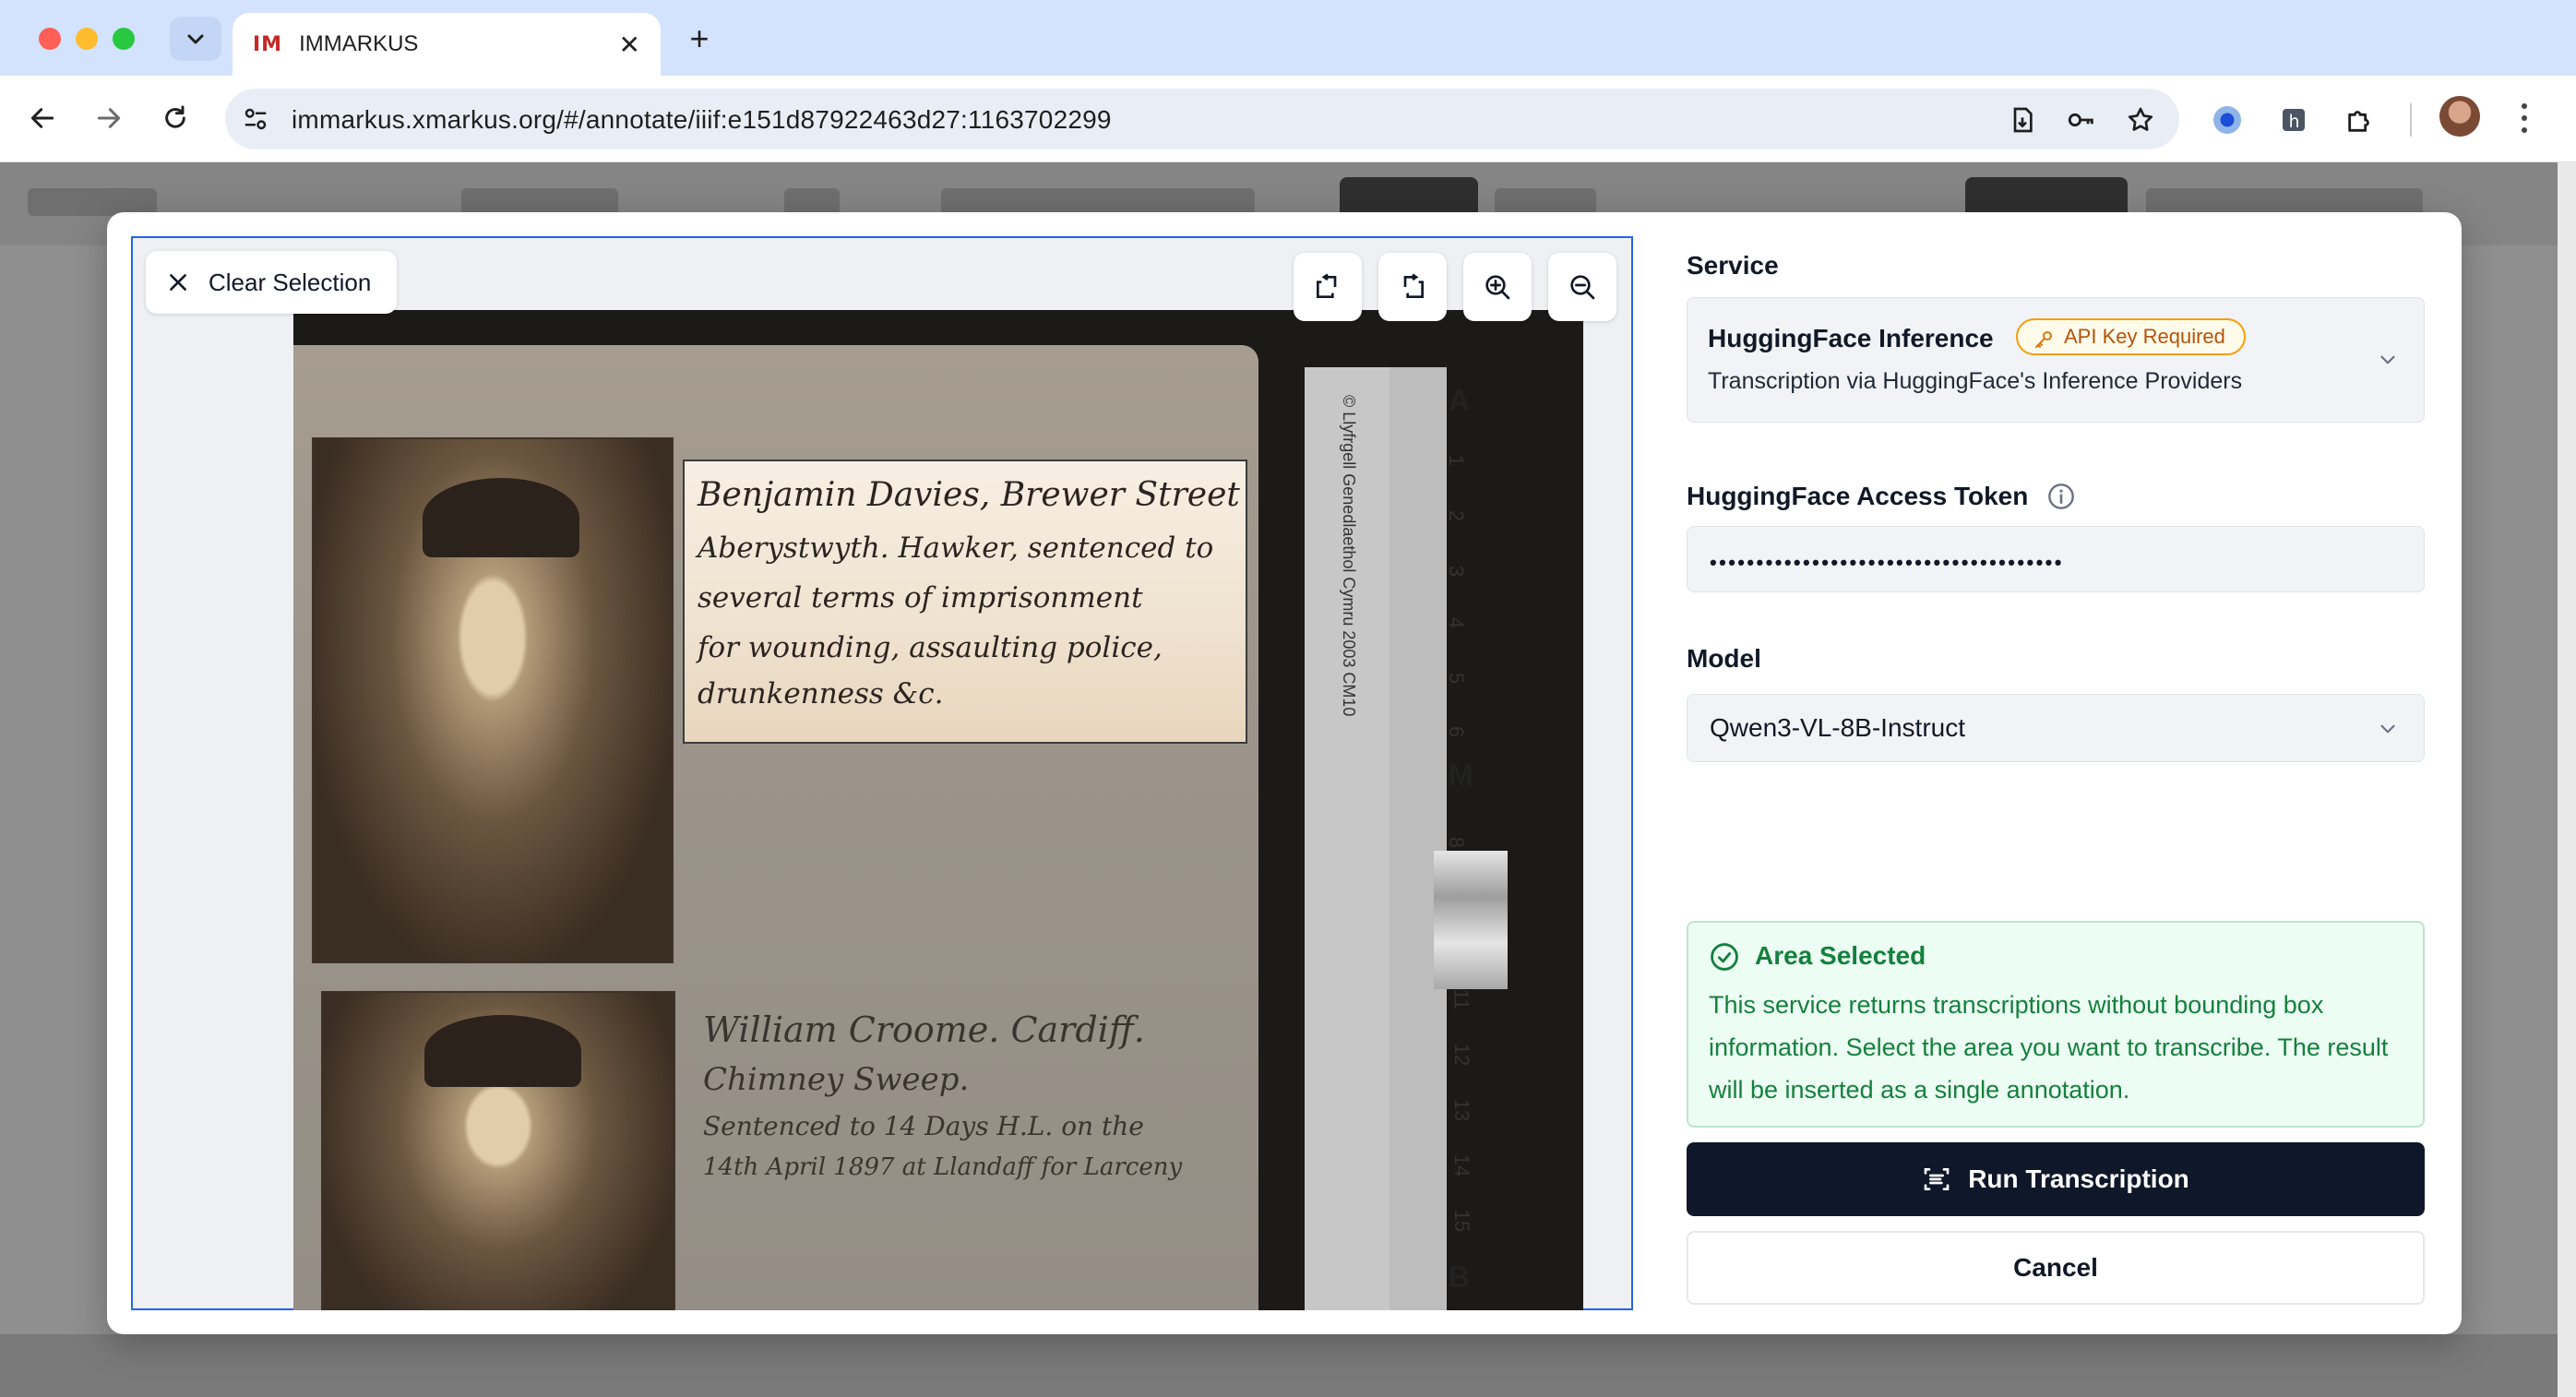 The height and width of the screenshot is (1397, 2576). Describe the element at coordinates (447, 45) in the screenshot. I see `browser-tab-active: IM IMMARKUS ✕` at that location.